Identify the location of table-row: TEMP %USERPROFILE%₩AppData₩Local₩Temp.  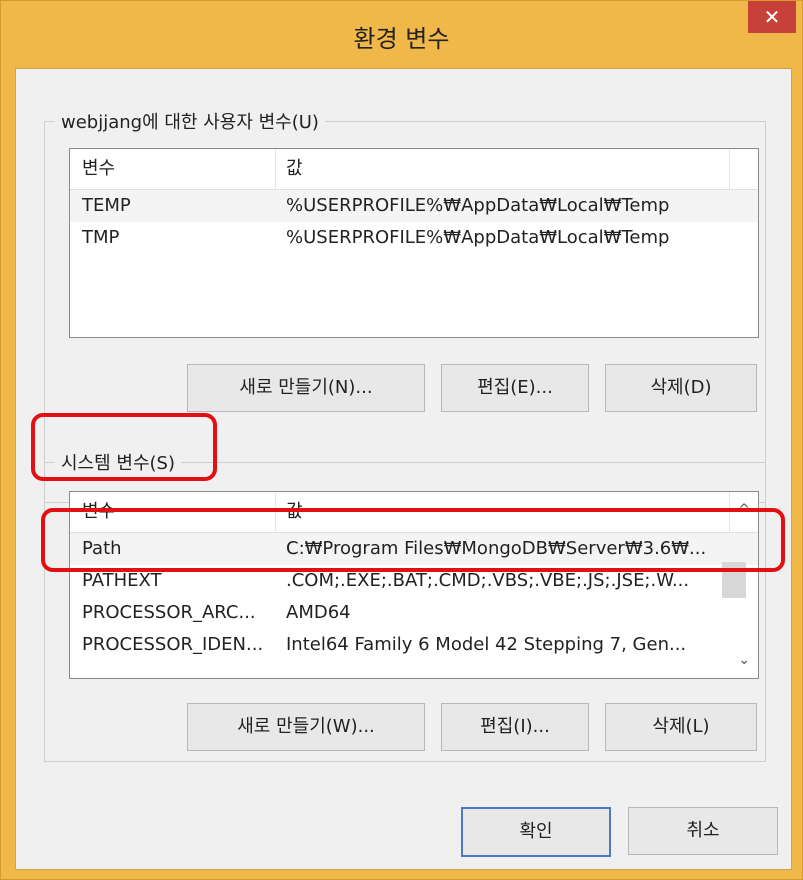
(414, 206).